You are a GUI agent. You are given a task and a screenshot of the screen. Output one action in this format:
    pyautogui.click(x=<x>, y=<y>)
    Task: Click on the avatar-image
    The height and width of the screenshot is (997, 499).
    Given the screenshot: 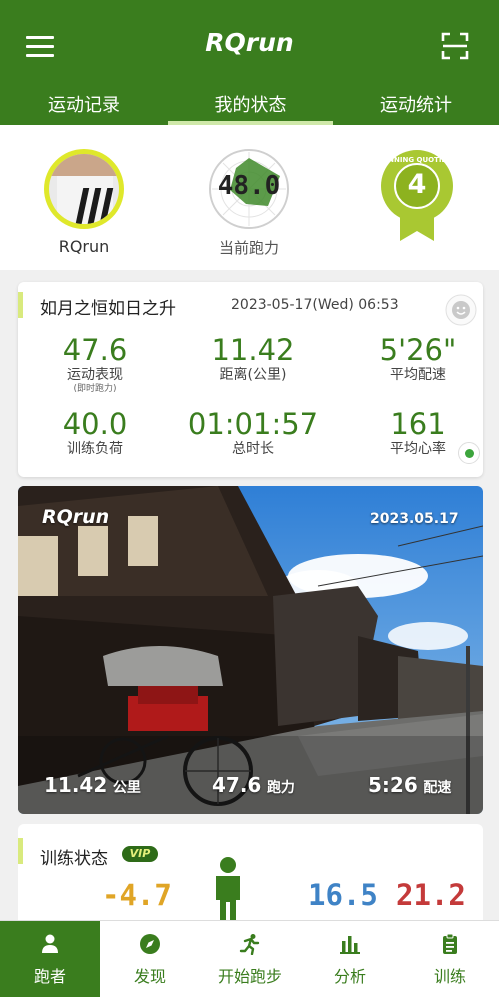 What is the action you would take?
    pyautogui.click(x=84, y=189)
    